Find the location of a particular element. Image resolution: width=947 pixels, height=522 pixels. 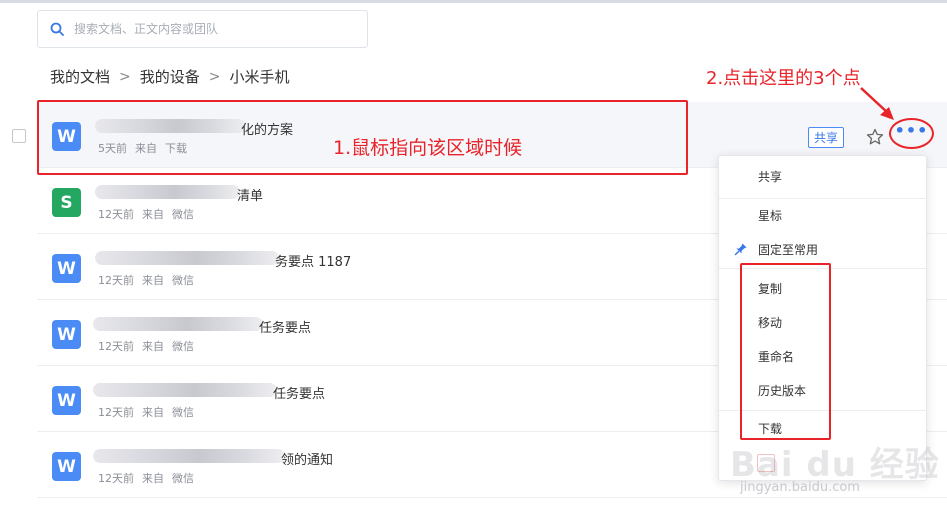

highlight-menu-section is located at coordinates (785, 351).